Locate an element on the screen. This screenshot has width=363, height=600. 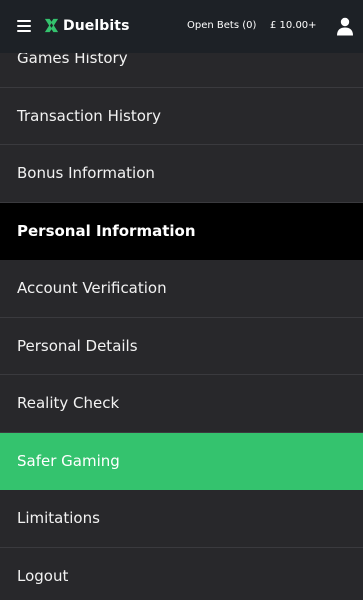
balance-button: £ 10.00+ is located at coordinates (293, 25).